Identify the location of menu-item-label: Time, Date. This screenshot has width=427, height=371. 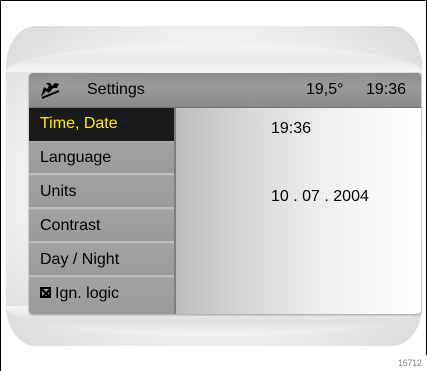
(79, 123).